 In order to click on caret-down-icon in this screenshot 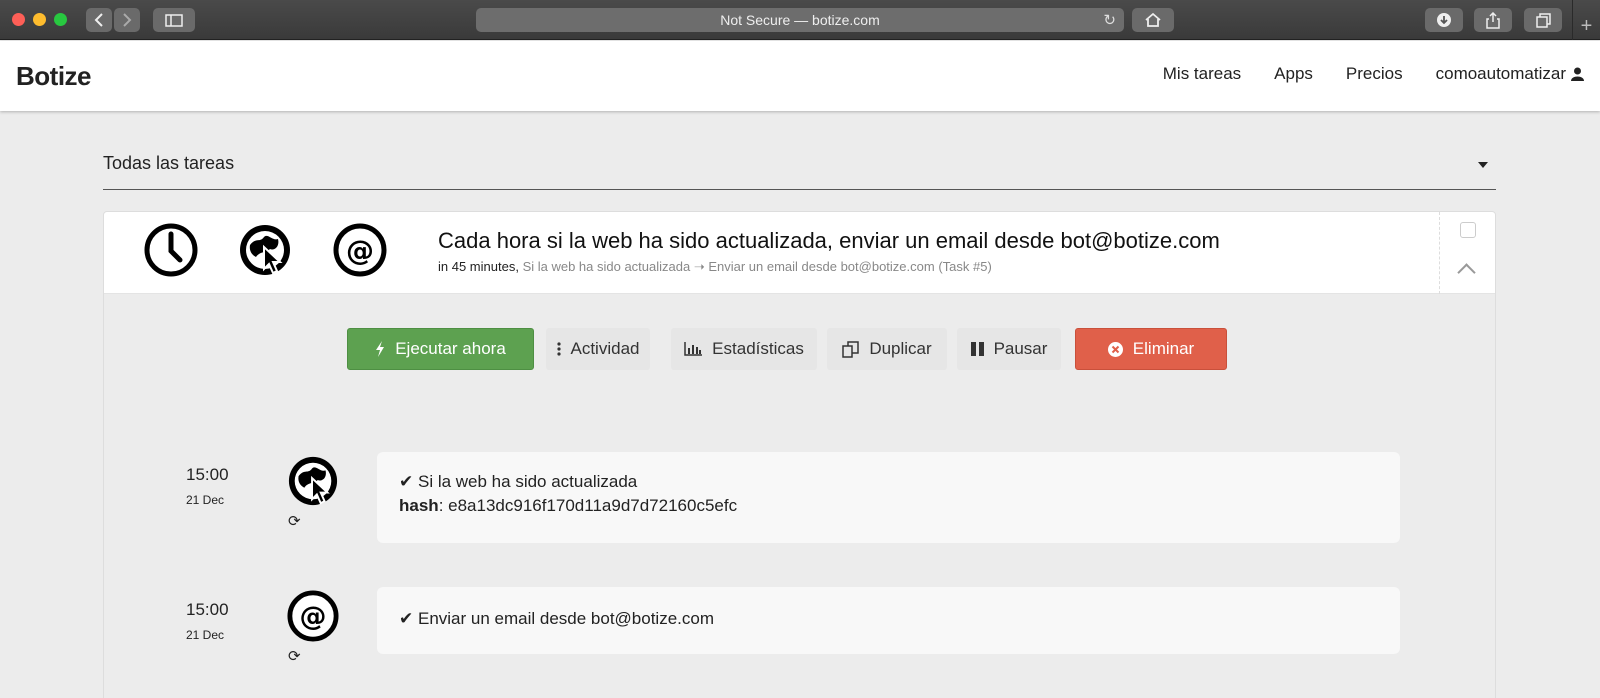, I will do `click(1483, 165)`.